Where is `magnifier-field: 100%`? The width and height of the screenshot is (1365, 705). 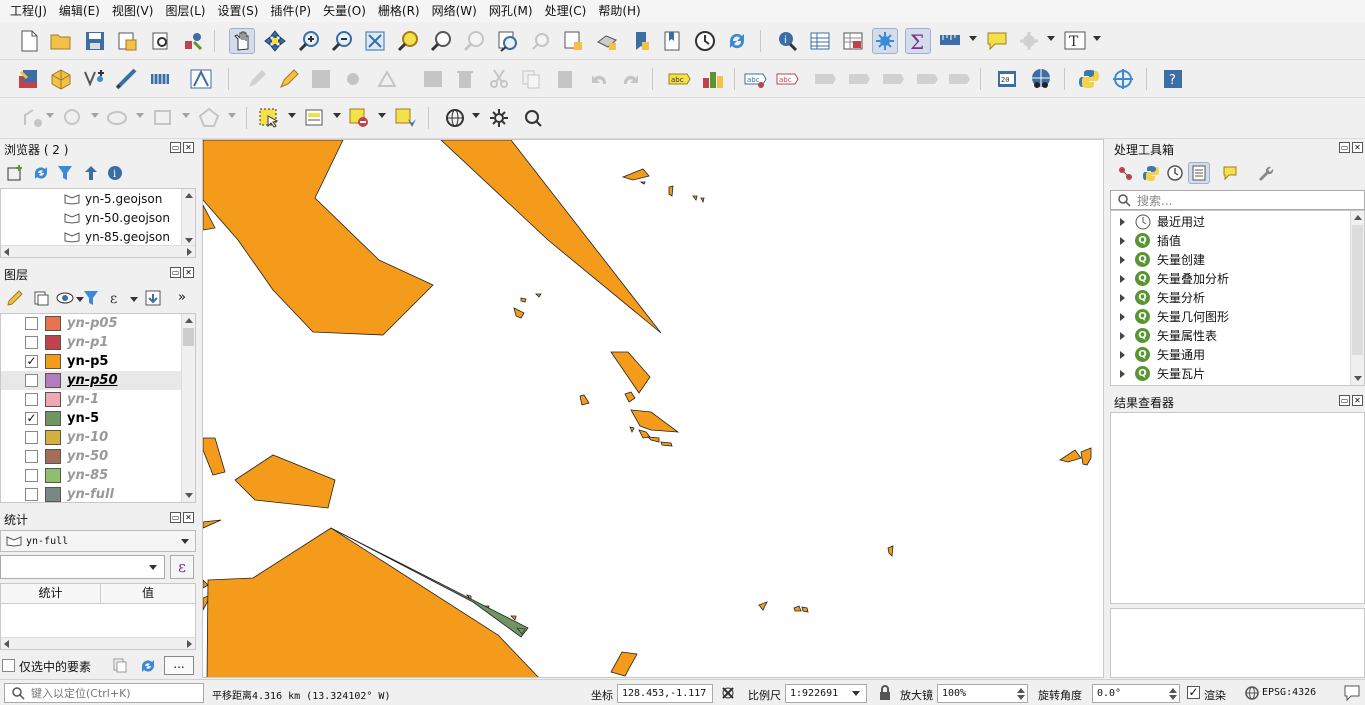
magnifier-field: 100% is located at coordinates (982, 693).